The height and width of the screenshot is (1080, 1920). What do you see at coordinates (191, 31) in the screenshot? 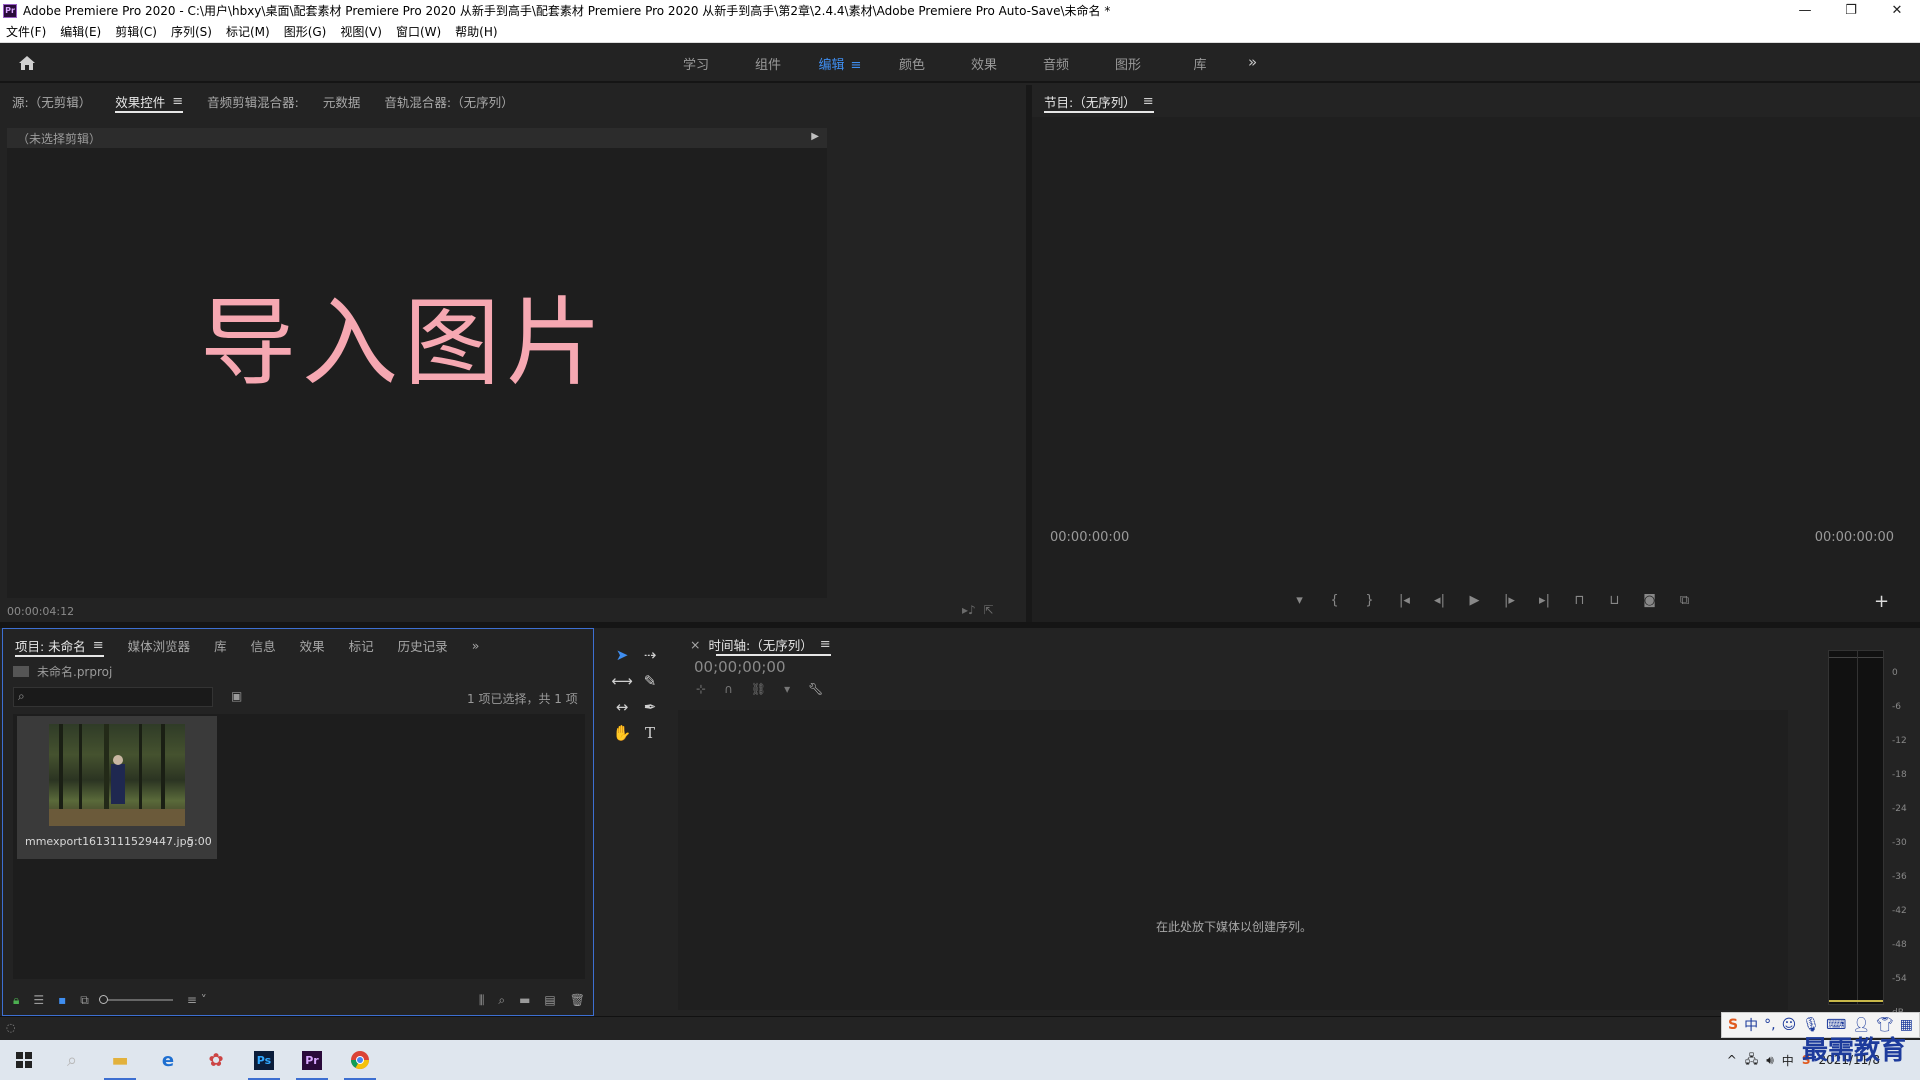
I see `menu-sequence: 序列(S)` at bounding box center [191, 31].